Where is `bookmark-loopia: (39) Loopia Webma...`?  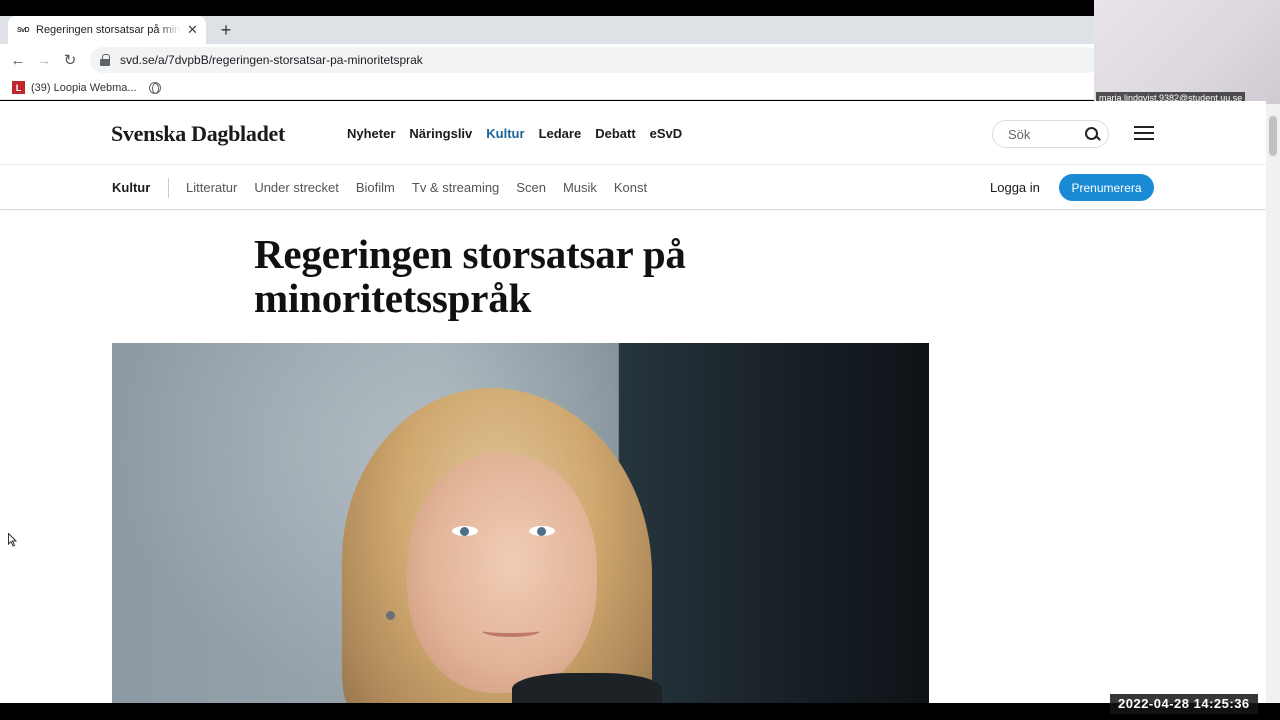
bookmark-loopia: (39) Loopia Webma... is located at coordinates (84, 88).